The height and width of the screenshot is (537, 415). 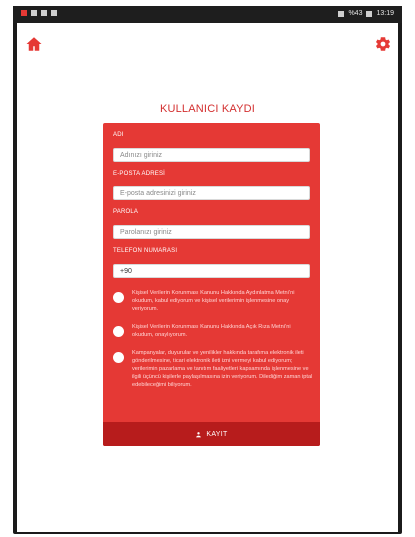 I want to click on password-placeholder: Parolanızı giriniz, so click(x=146, y=232).